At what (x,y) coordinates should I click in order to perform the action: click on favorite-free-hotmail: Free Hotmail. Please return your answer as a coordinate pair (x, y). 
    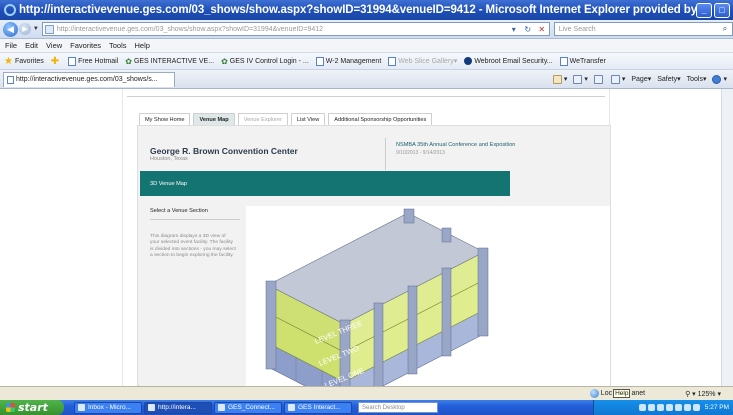
    Looking at the image, I should click on (93, 61).